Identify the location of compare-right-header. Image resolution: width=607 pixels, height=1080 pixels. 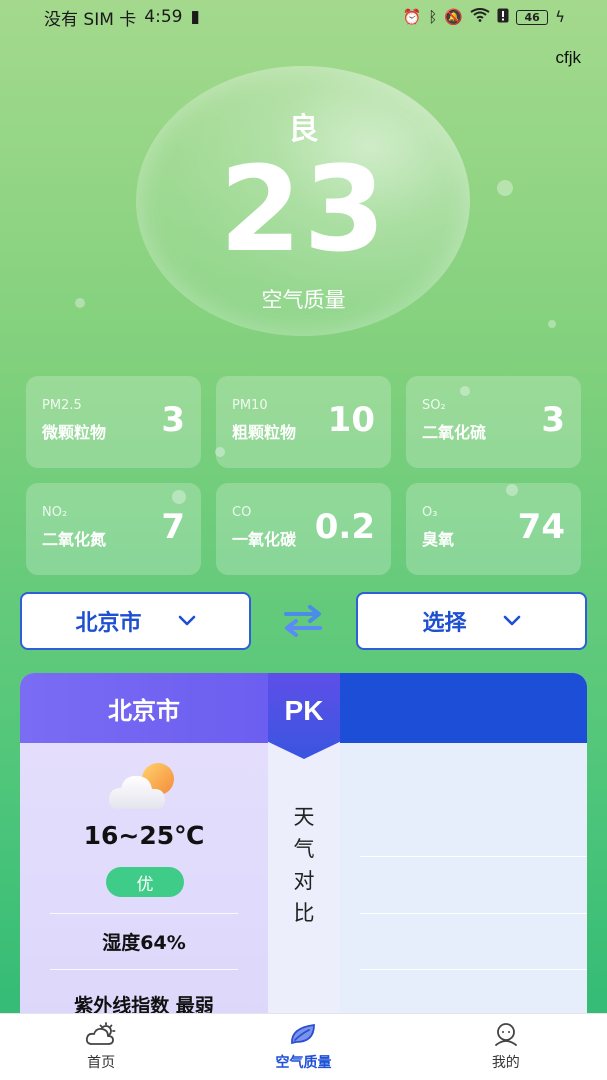
(463, 708).